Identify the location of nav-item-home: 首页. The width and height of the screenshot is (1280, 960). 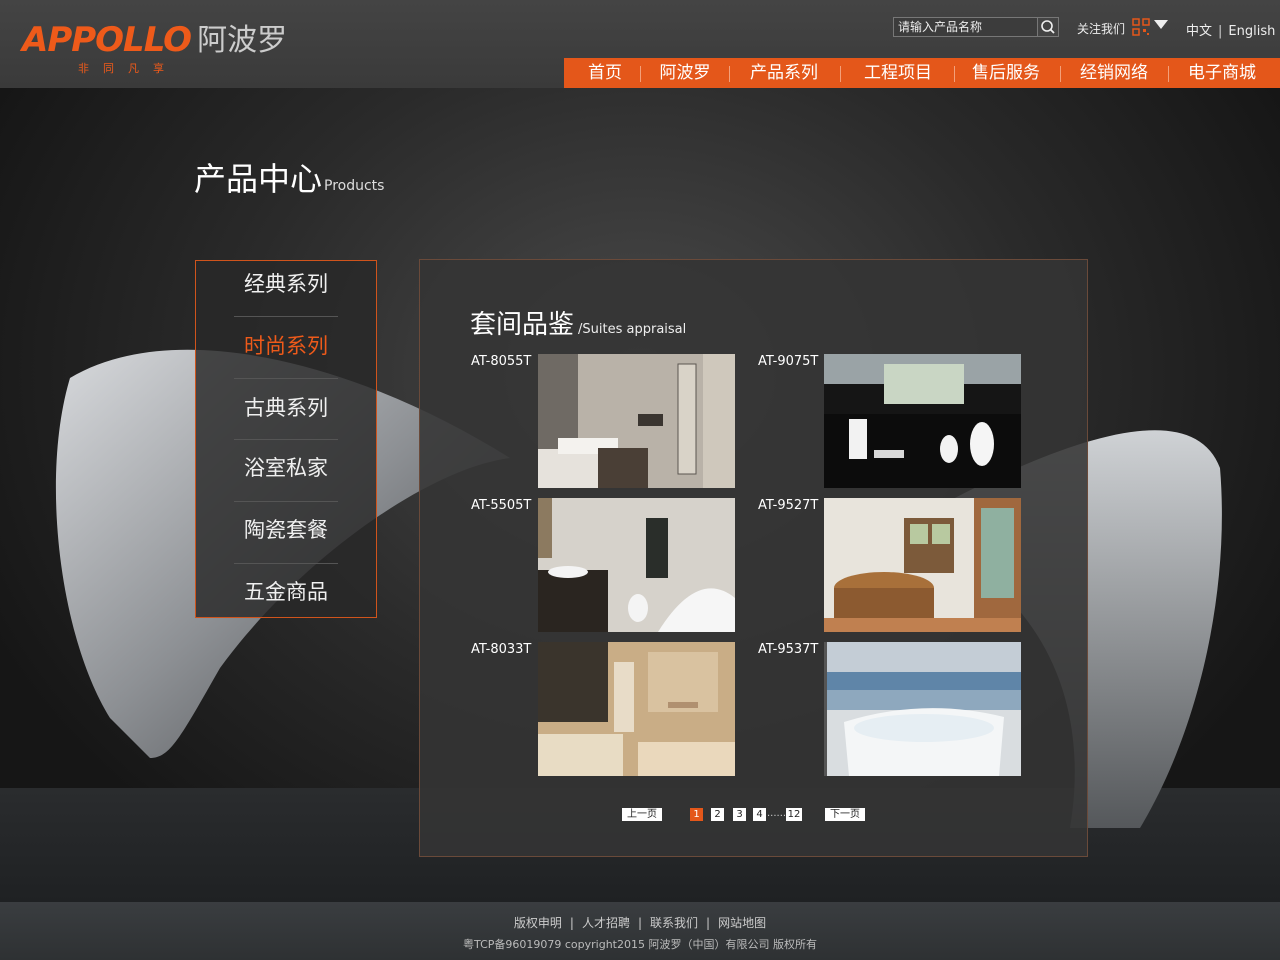
(605, 73).